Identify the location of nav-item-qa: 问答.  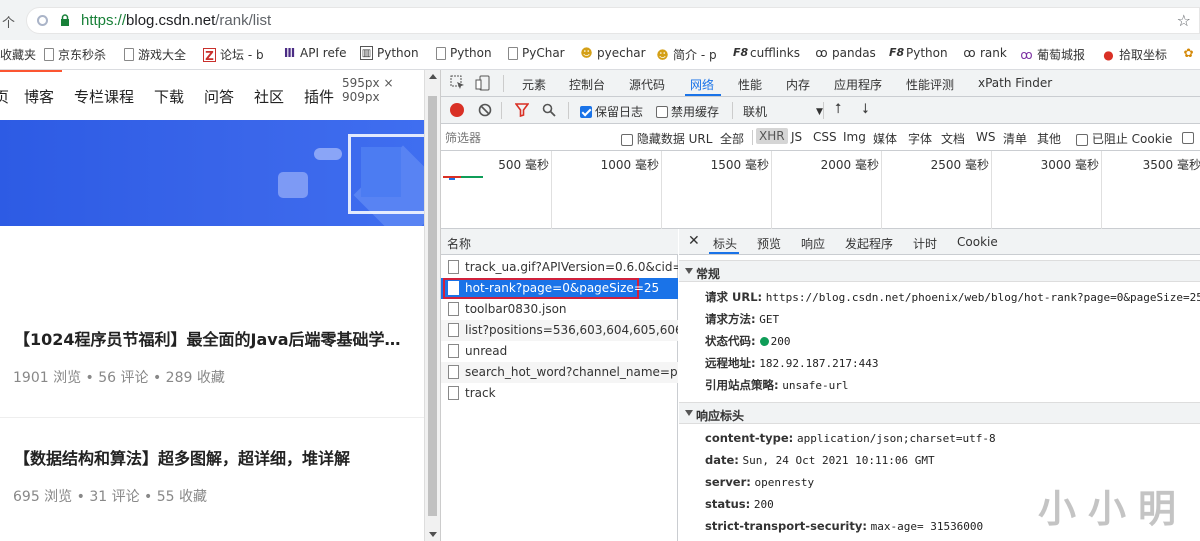
(219, 96).